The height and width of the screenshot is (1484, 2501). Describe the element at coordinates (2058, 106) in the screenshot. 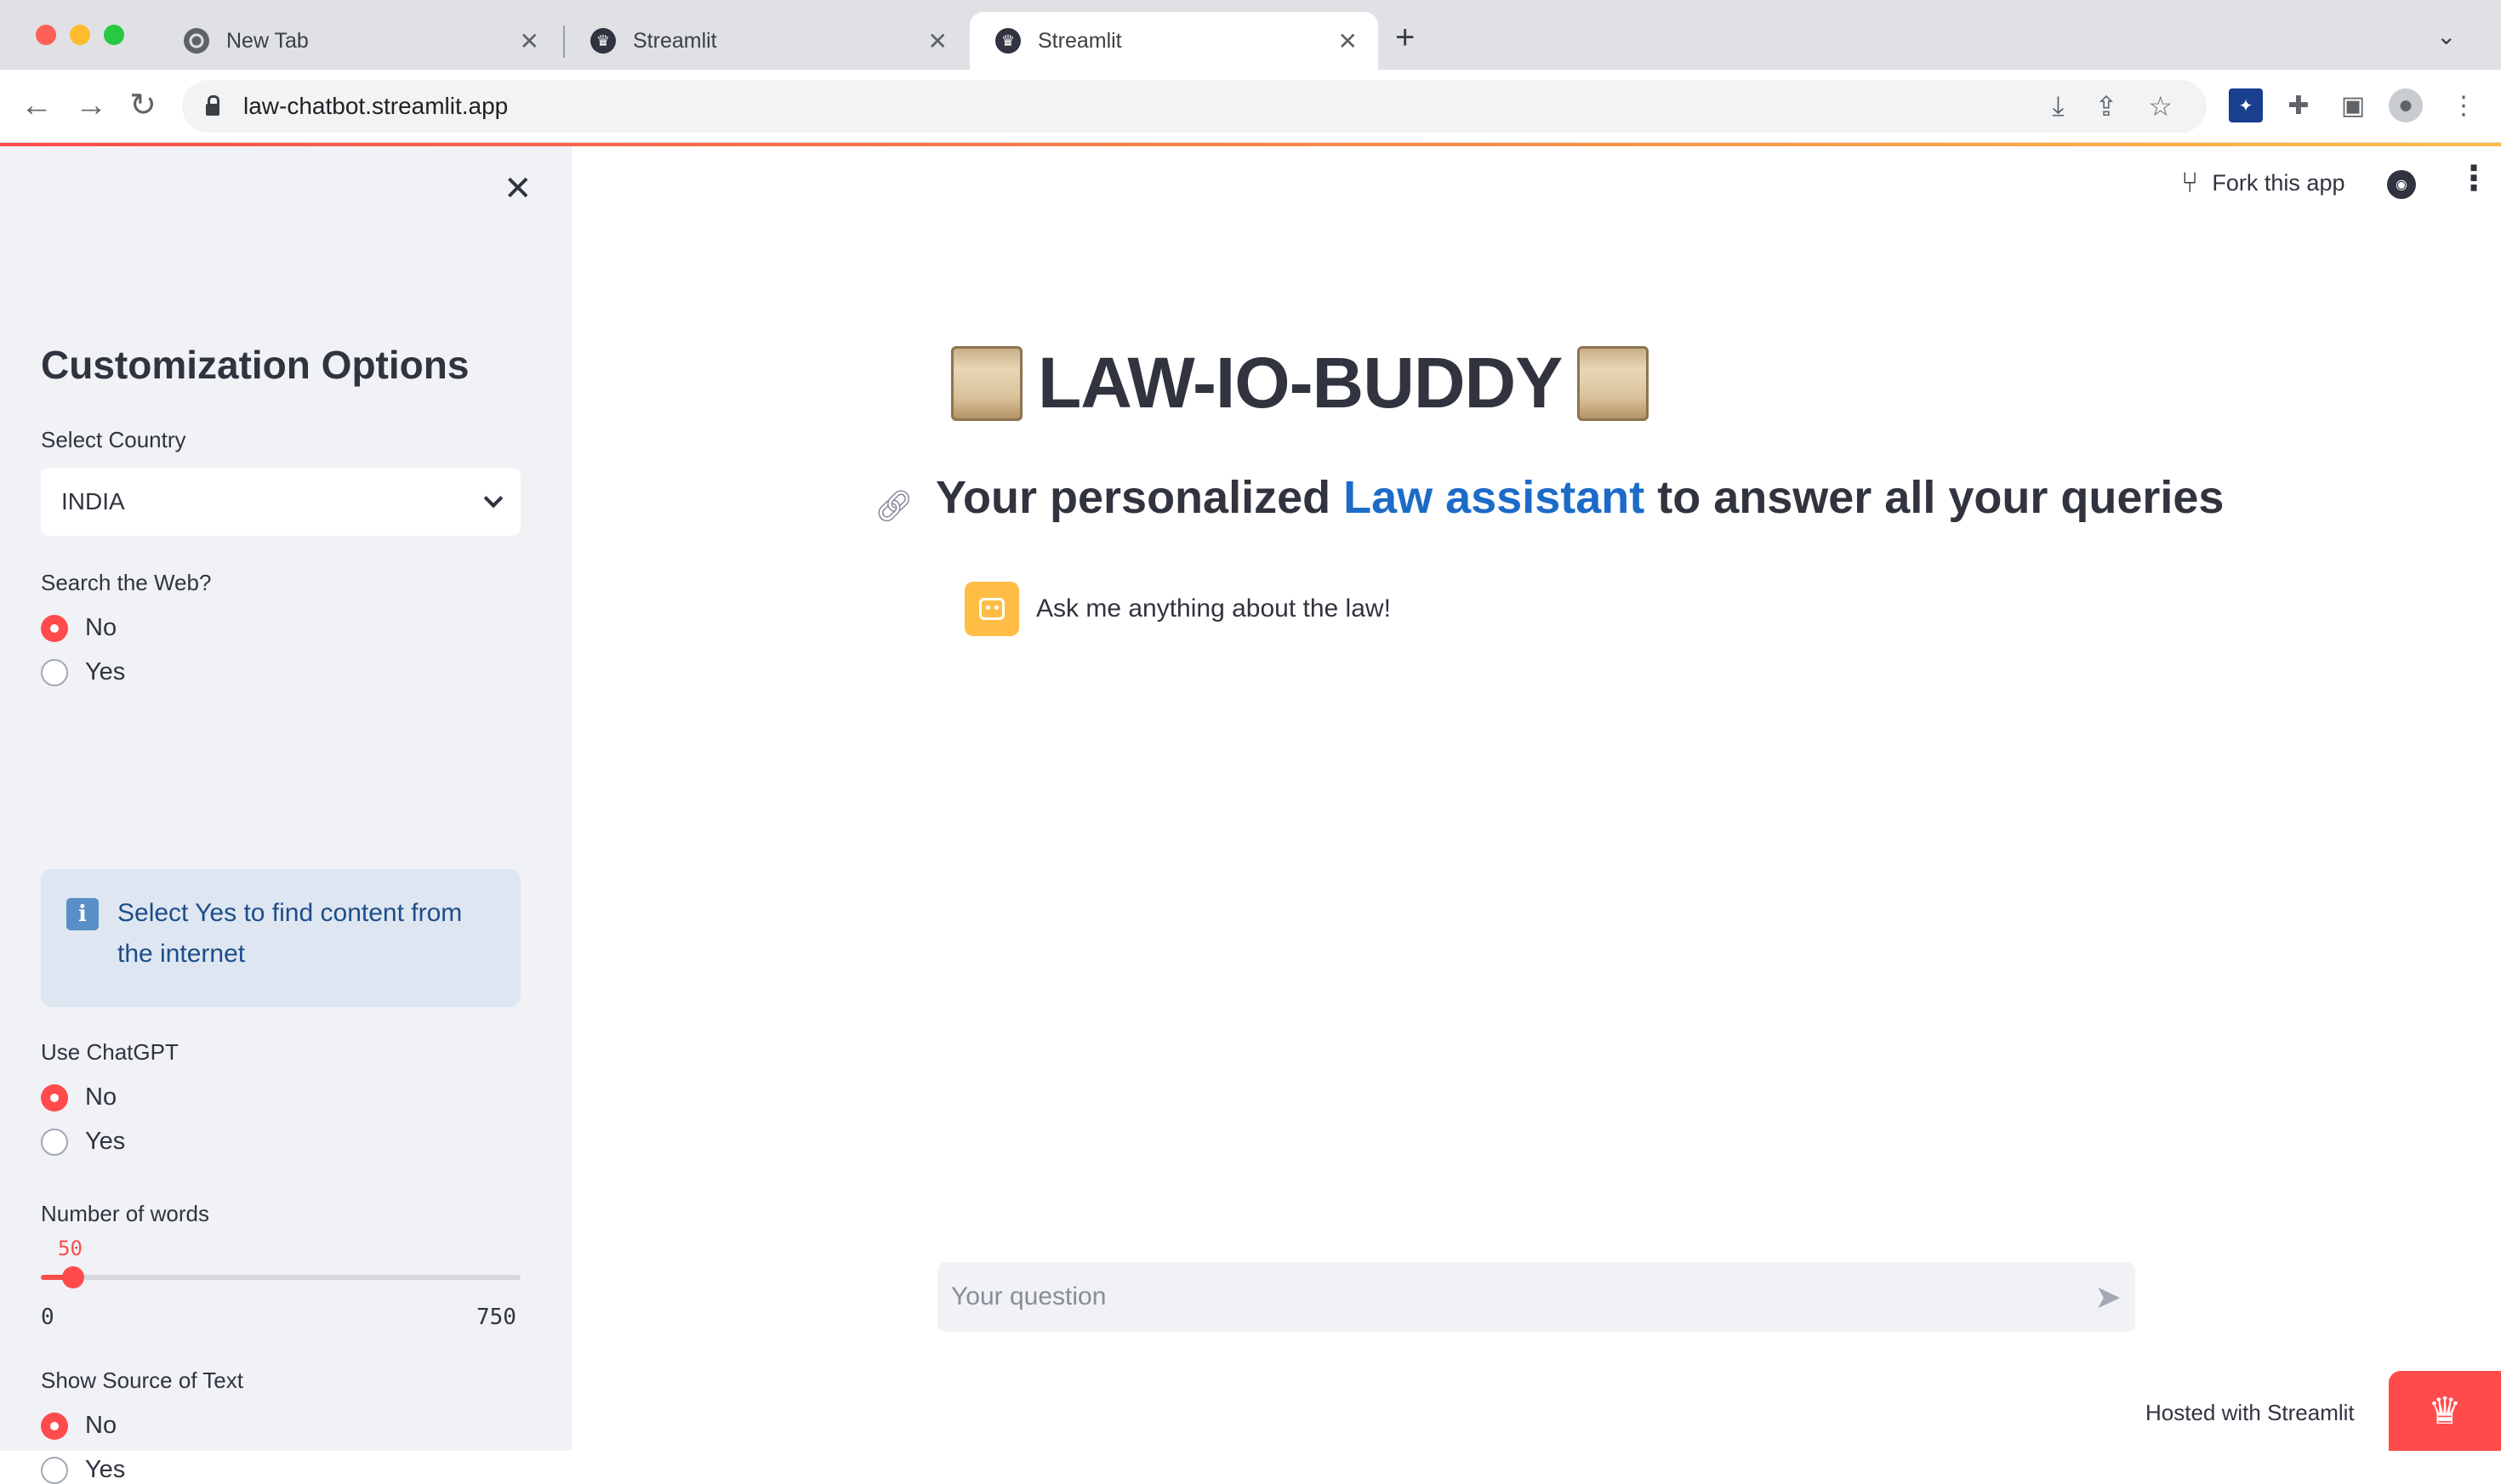

I see `install-icon: ⤓` at that location.